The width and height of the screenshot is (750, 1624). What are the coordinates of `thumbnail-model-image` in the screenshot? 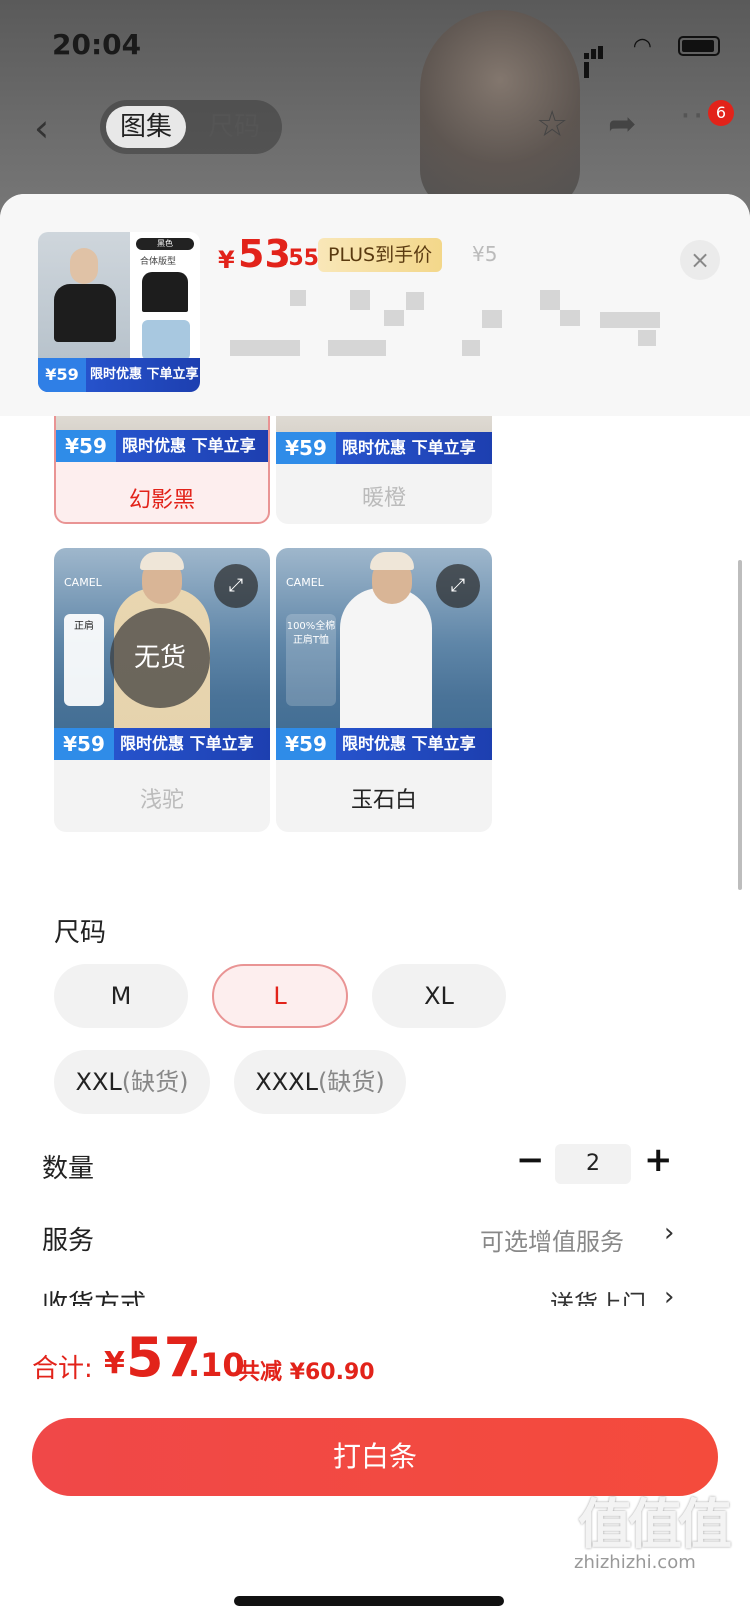 It's located at (84, 295).